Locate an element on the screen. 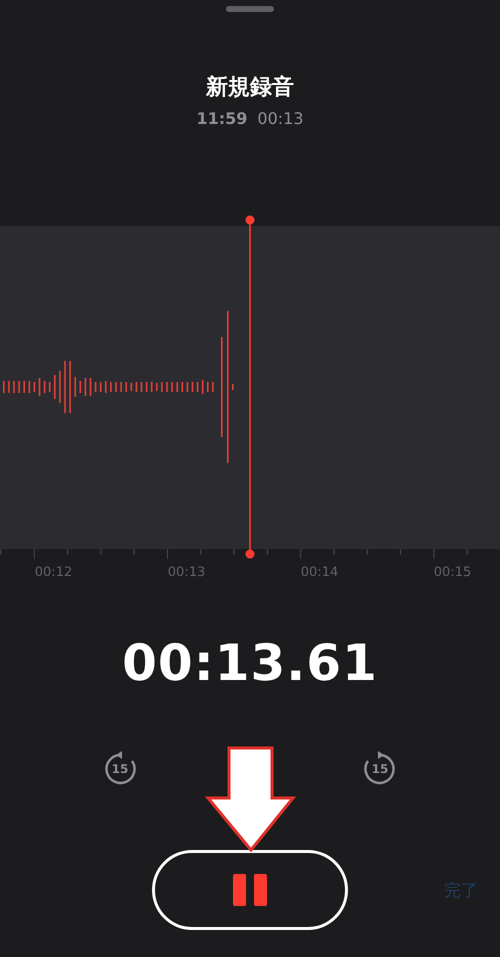 The width and height of the screenshot is (500, 957). timeline-label: 00:14 is located at coordinates (320, 573).